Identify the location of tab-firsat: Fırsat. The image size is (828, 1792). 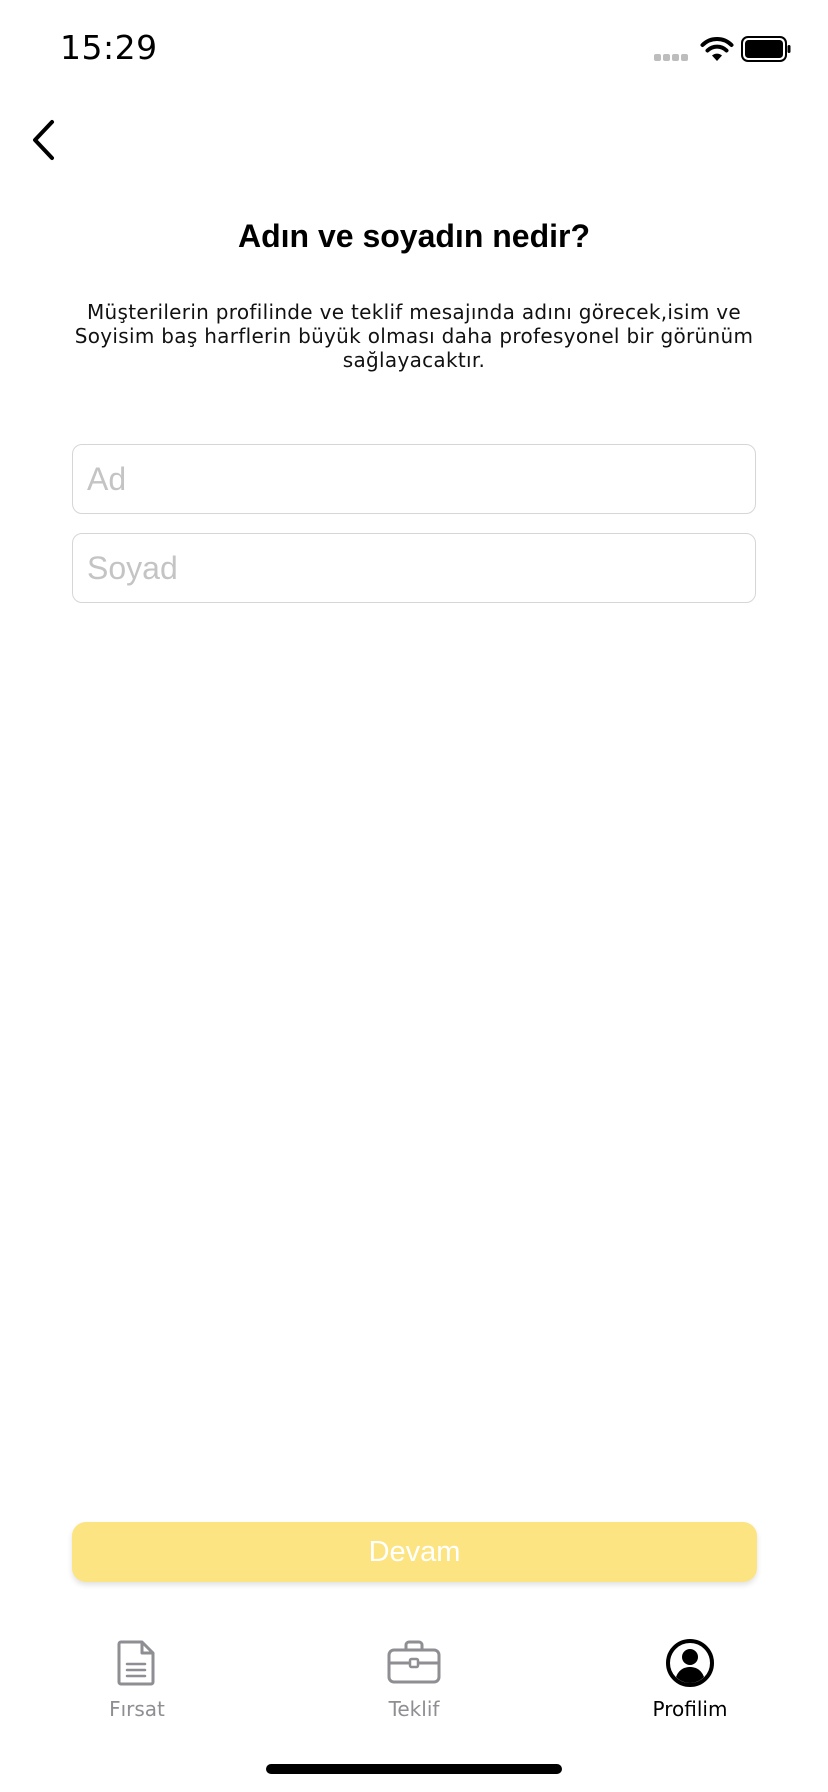
(137, 1675).